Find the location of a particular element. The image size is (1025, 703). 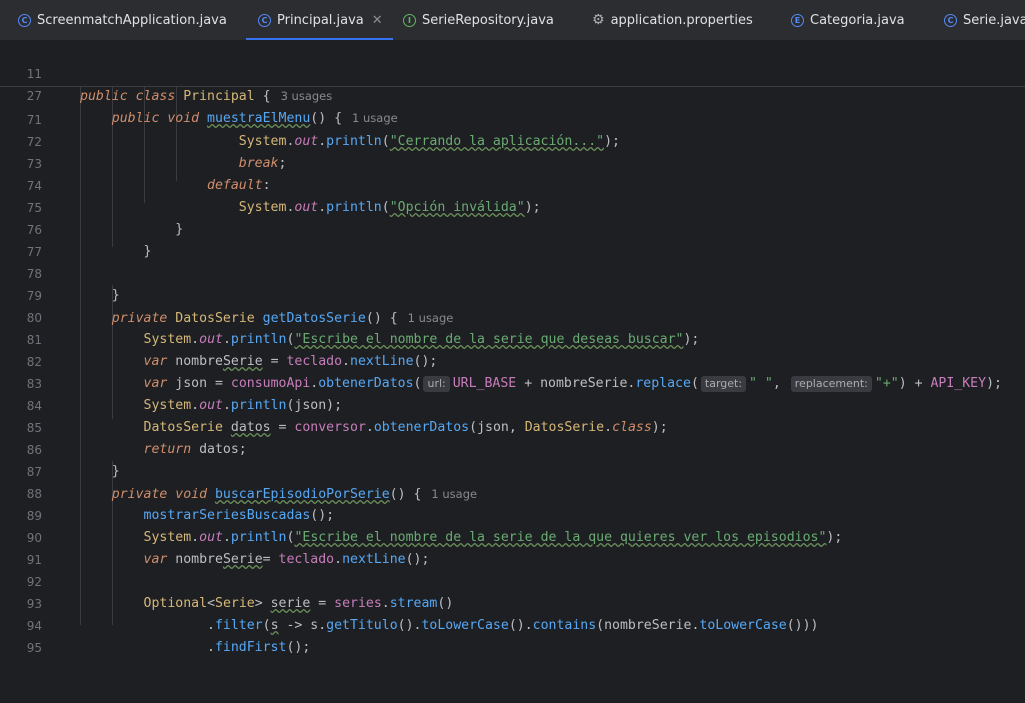

interface-icon: I is located at coordinates (409, 20).